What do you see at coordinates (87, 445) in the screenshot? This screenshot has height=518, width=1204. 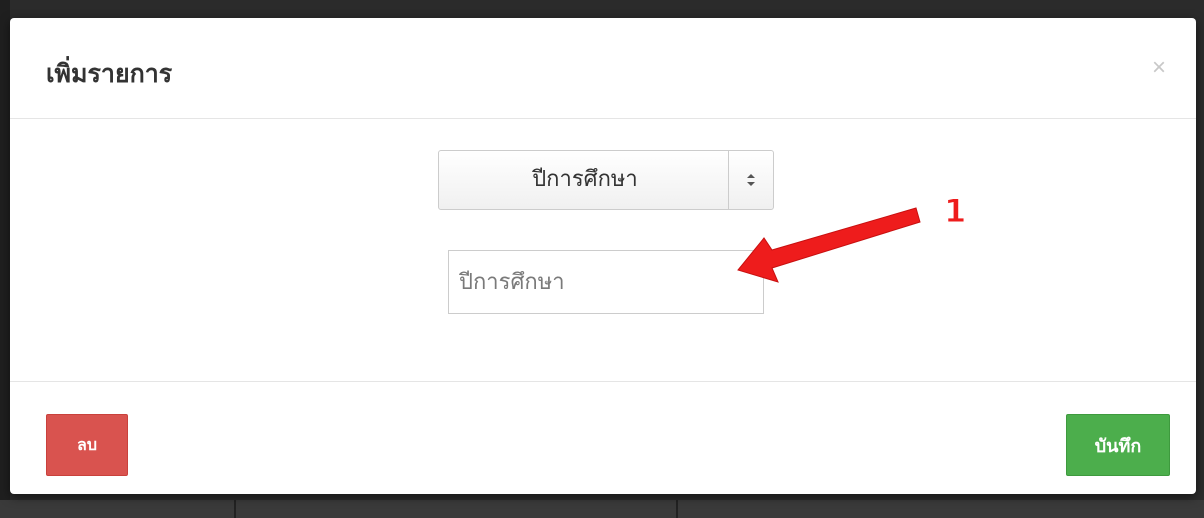 I see `delete-button: ลบ` at bounding box center [87, 445].